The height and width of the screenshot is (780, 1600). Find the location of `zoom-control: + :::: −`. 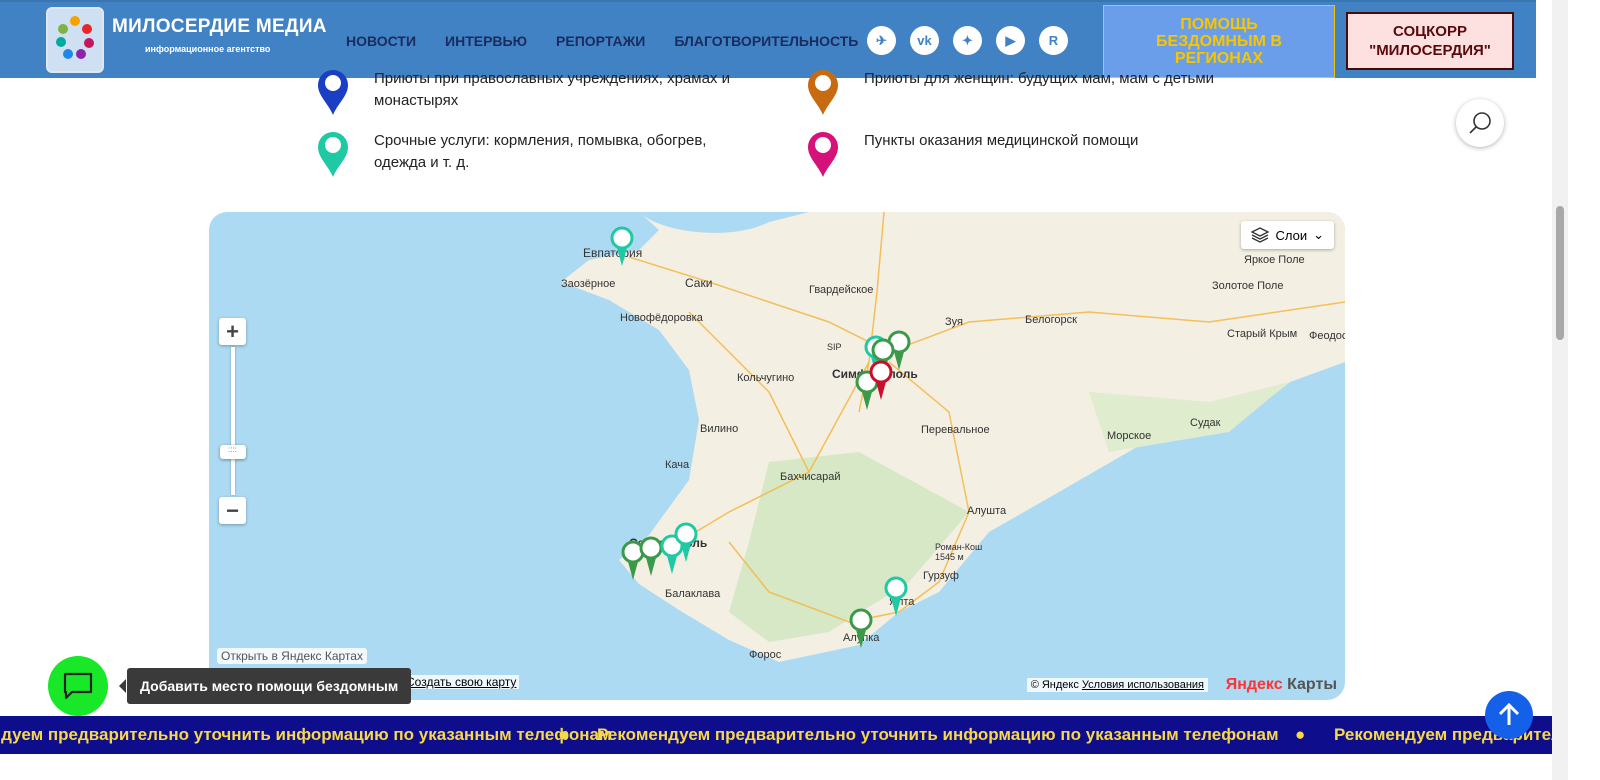

zoom-control: + :::: − is located at coordinates (232, 421).